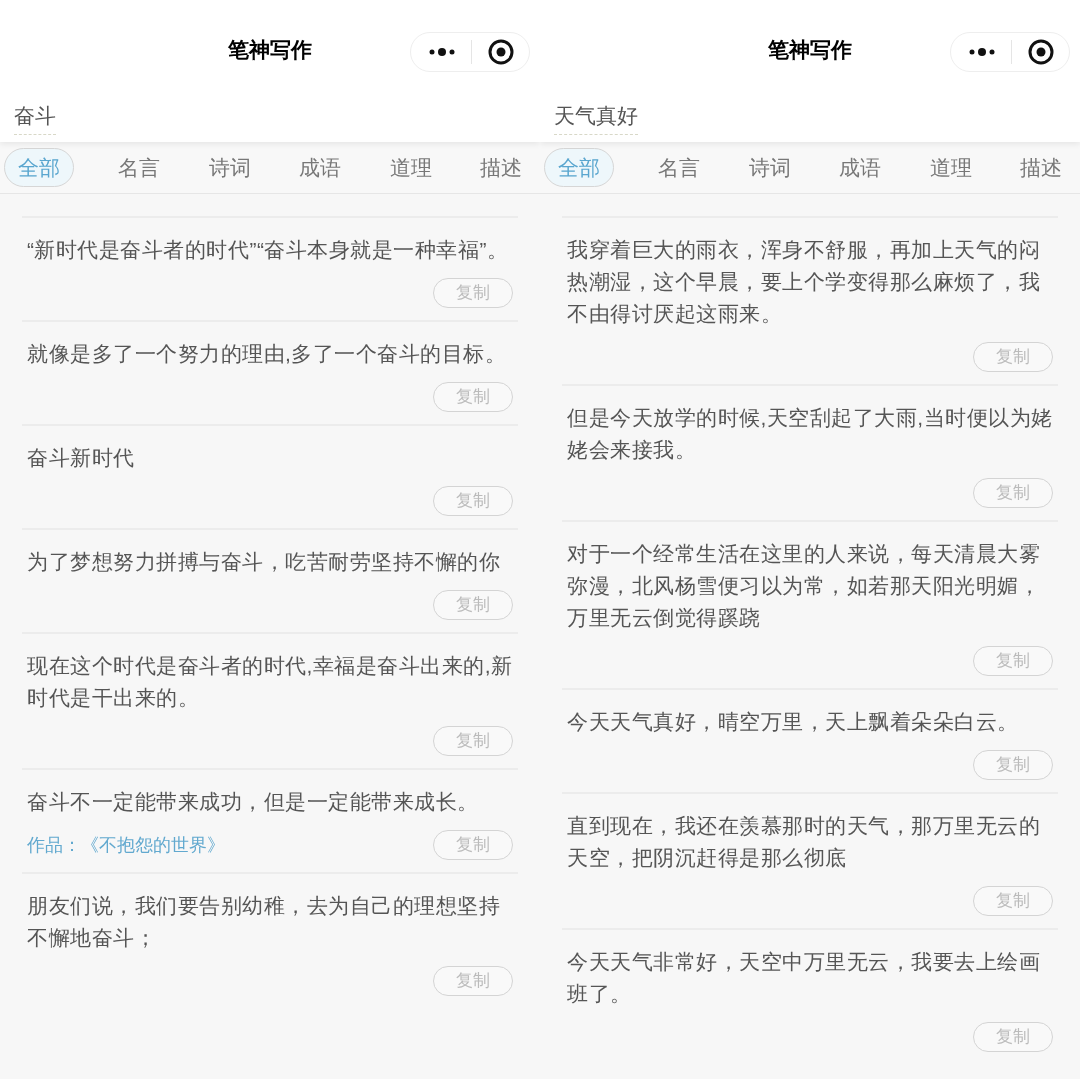 The image size is (1080, 1079). Describe the element at coordinates (804, 842) in the screenshot. I see `sentence-text: 直到现在，我还在羡慕那时的天气，那万里无云的天空，把阴沉赶得是那么彻底` at that location.